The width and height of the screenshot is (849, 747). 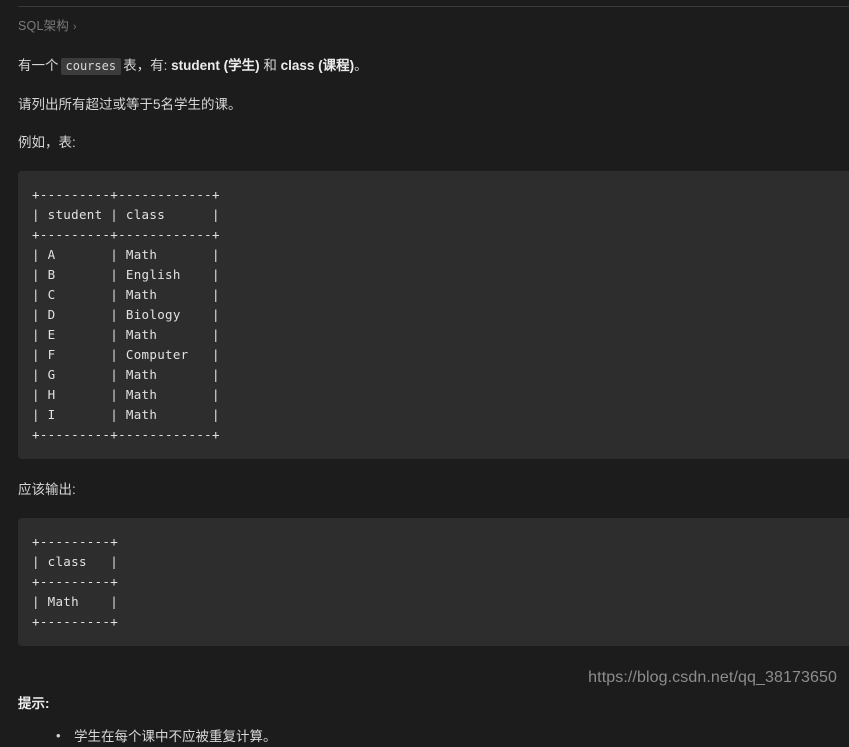 What do you see at coordinates (130, 104) in the screenshot?
I see `requirement-paragraph: 请列出所有超过或等于5名学生的课。` at bounding box center [130, 104].